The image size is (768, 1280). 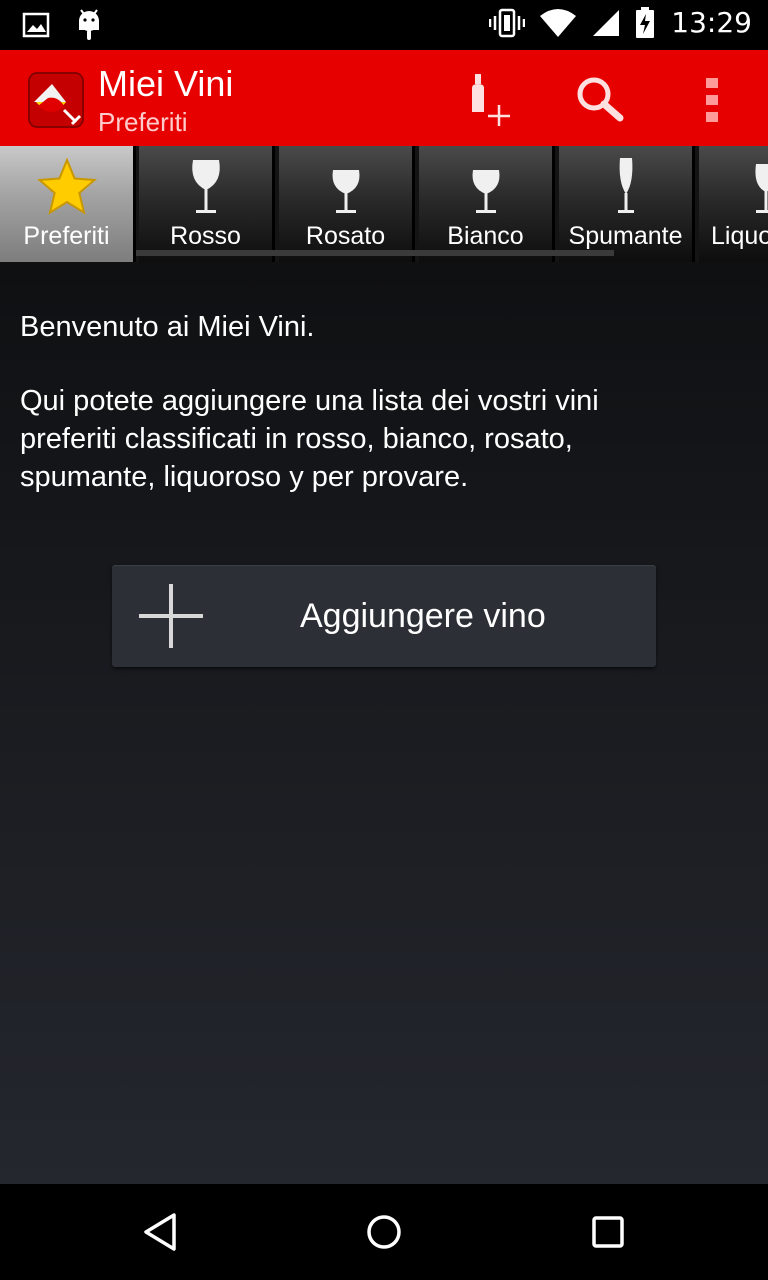 I want to click on tab-label: Preferiti, so click(x=66, y=236).